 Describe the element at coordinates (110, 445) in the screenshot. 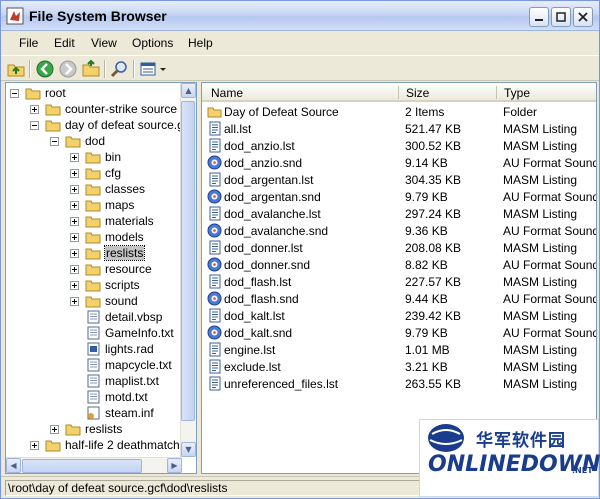

I see `tree-item: half-life 2 deathmatch.g` at that location.